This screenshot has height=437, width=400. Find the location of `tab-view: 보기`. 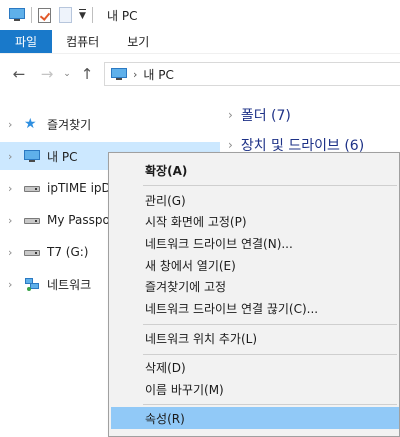

tab-view: 보기 is located at coordinates (138, 41).